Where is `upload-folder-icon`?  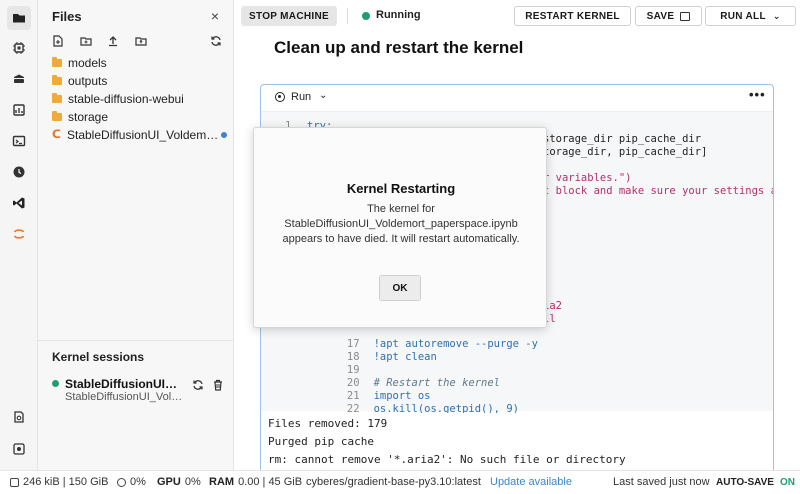
upload-folder-icon is located at coordinates (141, 41).